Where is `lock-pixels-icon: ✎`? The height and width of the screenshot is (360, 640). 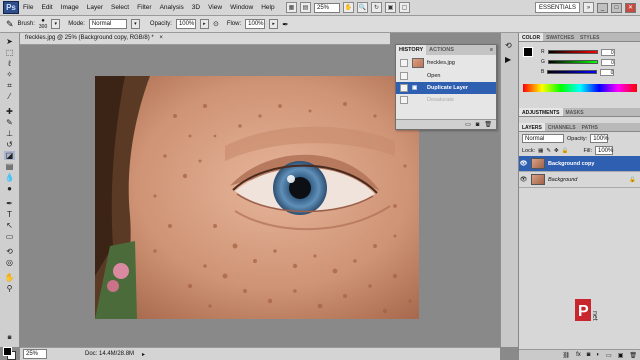 lock-pixels-icon: ✎ is located at coordinates (548, 151).